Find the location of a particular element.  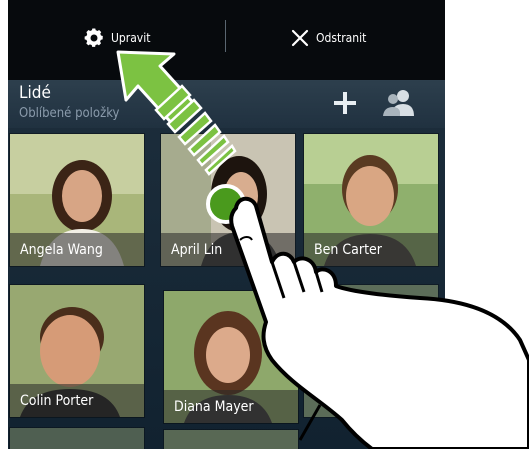

contact-name: Angela Wang is located at coordinates (61, 250).